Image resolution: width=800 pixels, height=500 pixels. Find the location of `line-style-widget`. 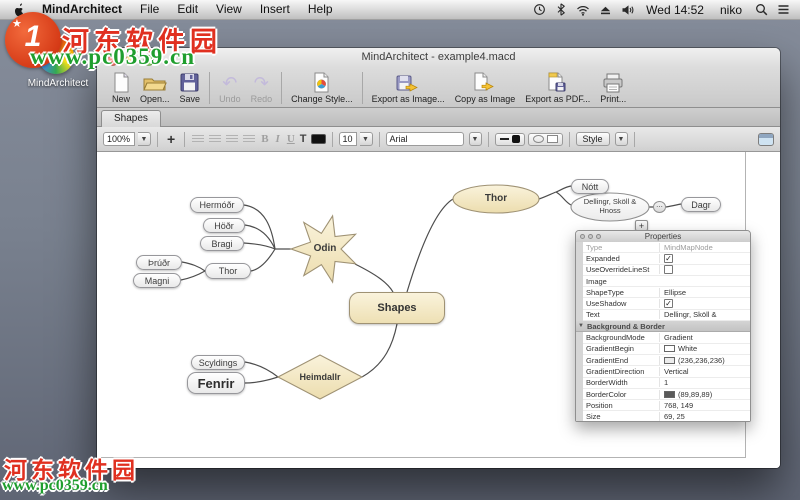

line-style-widget is located at coordinates (509, 139).